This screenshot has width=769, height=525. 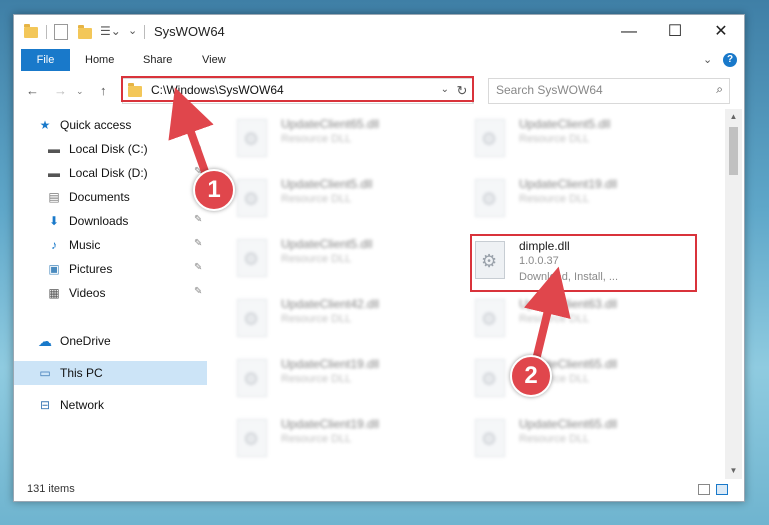 I want to click on sidebar-item-label: Network, so click(x=82, y=405).